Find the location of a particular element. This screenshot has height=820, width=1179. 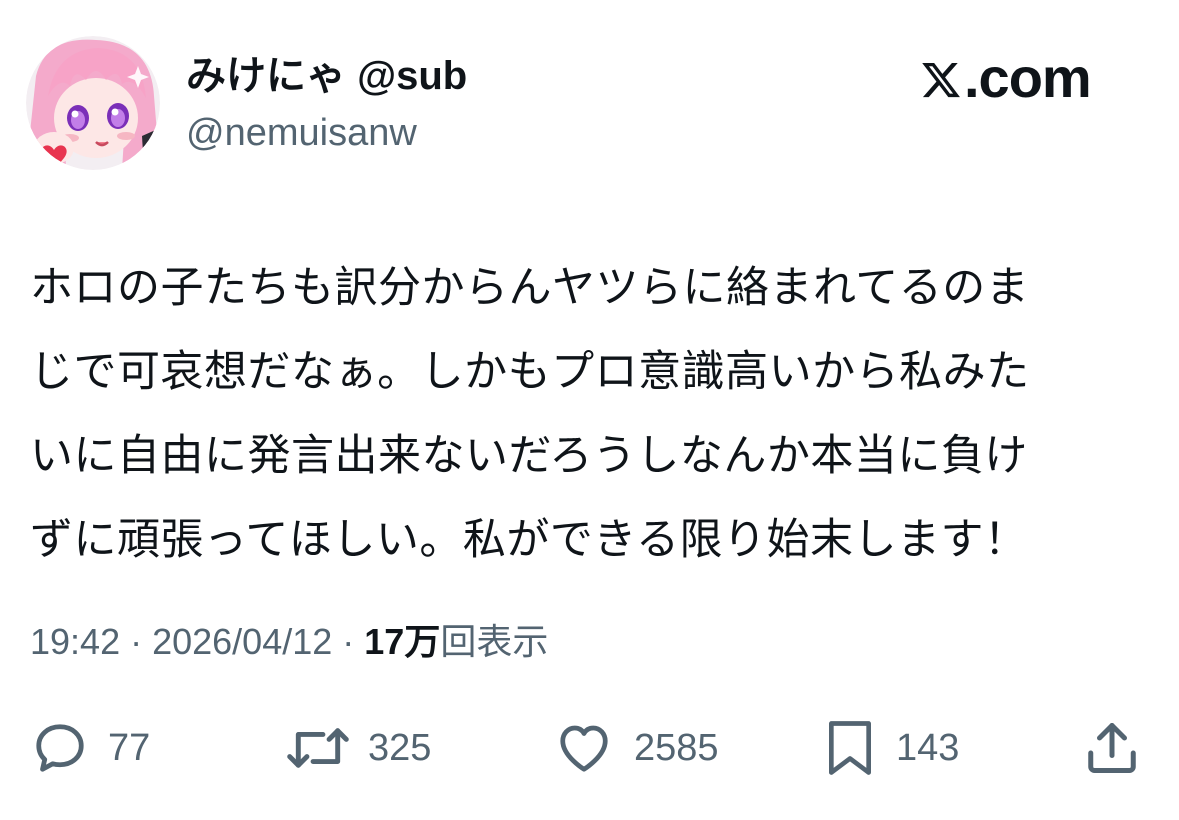

views-label: 回表示 is located at coordinates (494, 641).